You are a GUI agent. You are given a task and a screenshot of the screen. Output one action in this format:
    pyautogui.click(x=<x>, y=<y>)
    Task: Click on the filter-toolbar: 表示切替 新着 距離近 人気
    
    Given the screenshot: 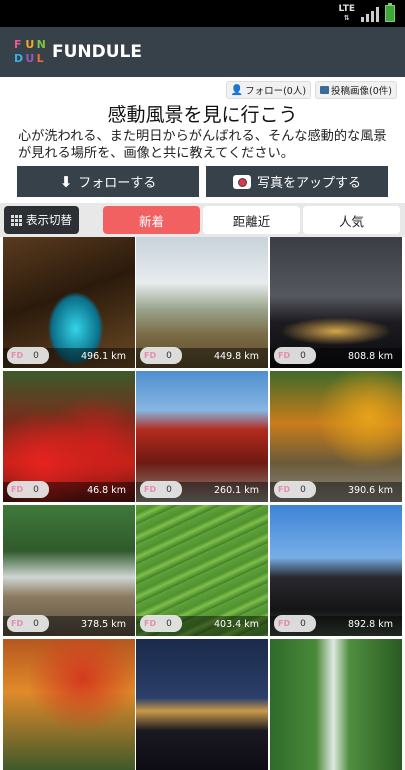 What is the action you would take?
    pyautogui.click(x=202, y=220)
    